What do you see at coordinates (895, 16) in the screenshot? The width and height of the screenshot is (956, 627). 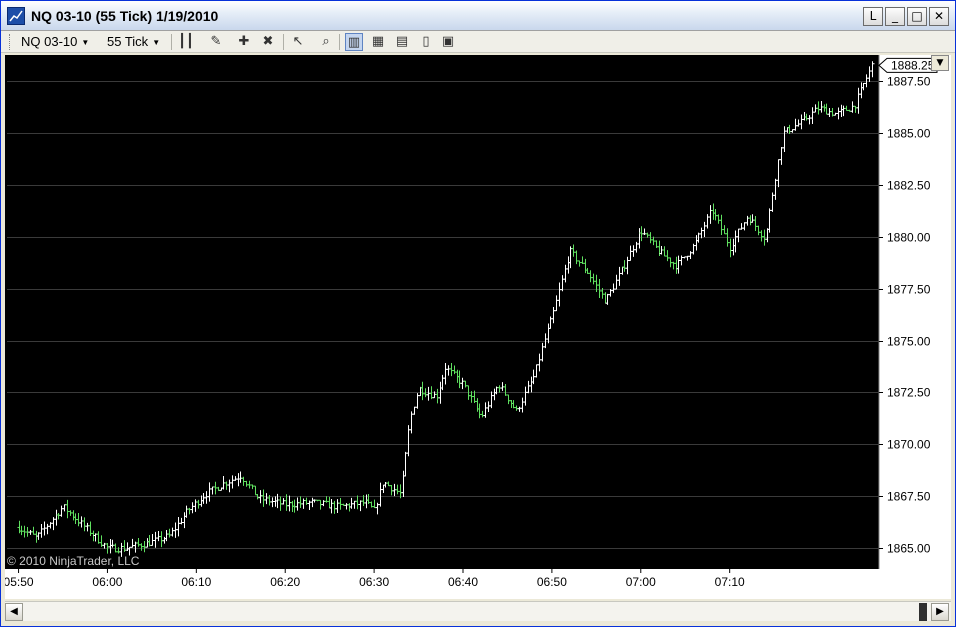 I see `minimize-button: _` at bounding box center [895, 16].